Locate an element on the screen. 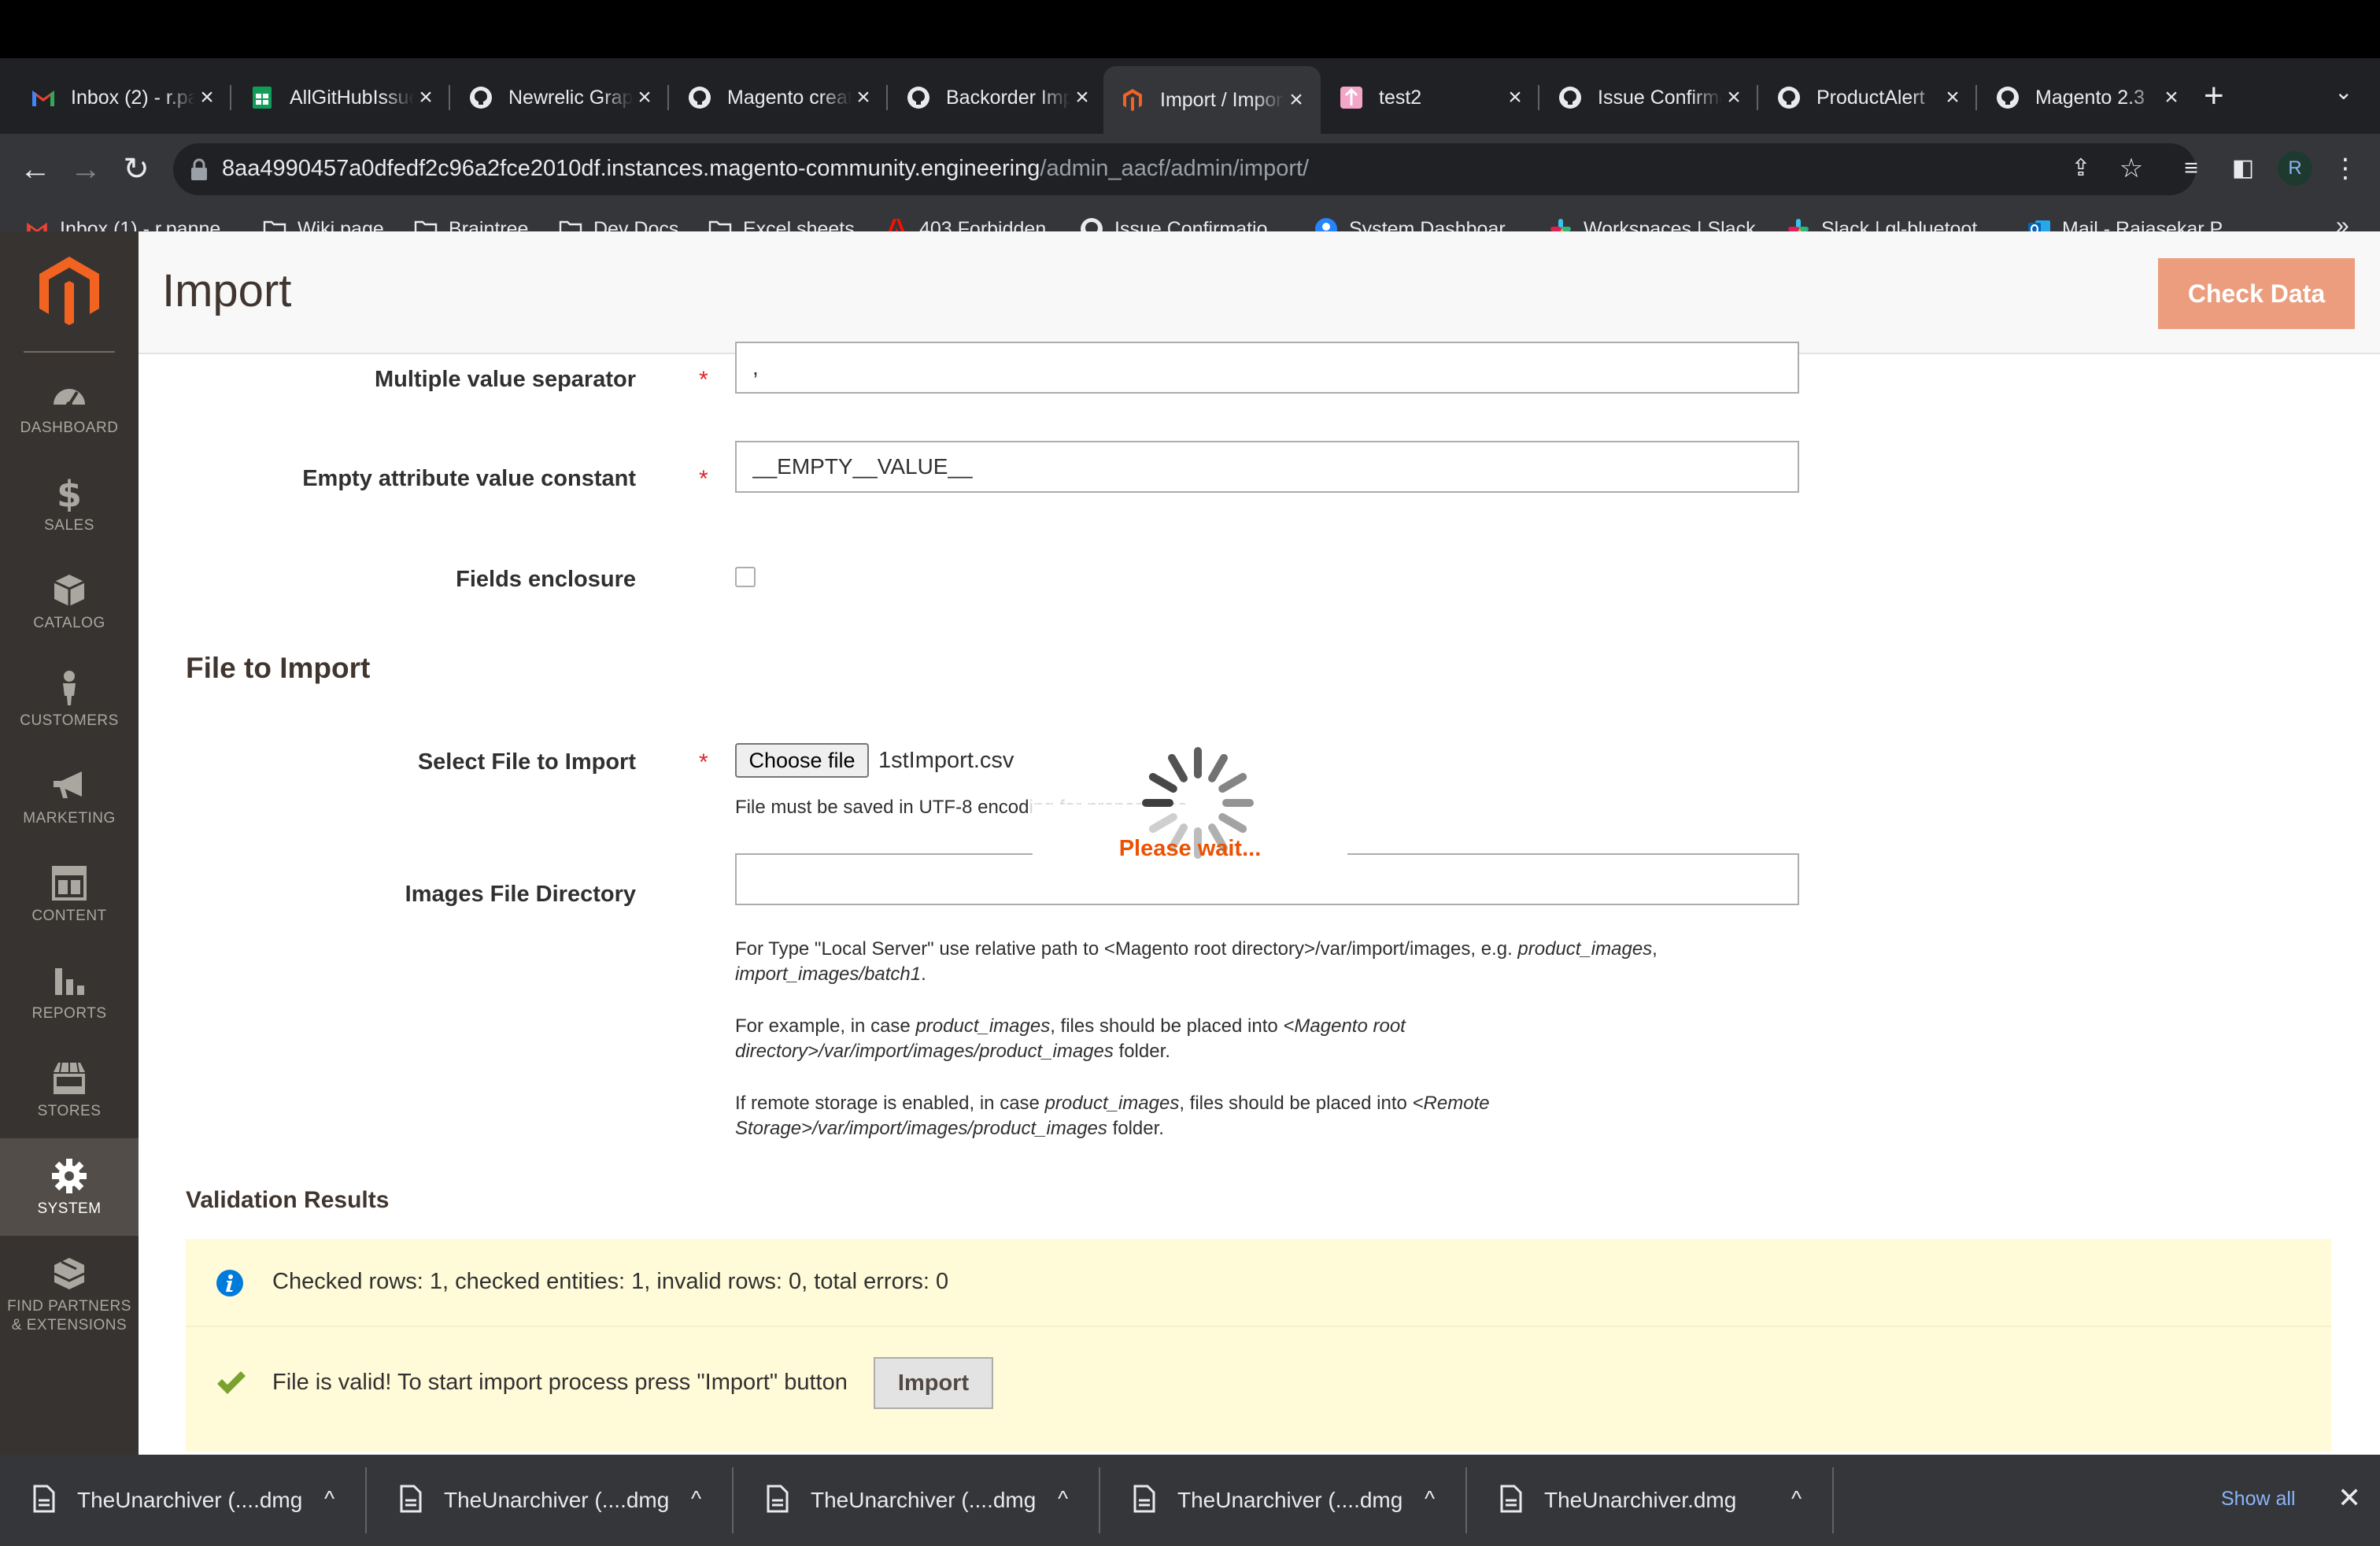 The image size is (2380, 1546). tab-allgithubissues: AllGitHubIssues × is located at coordinates (341, 97).